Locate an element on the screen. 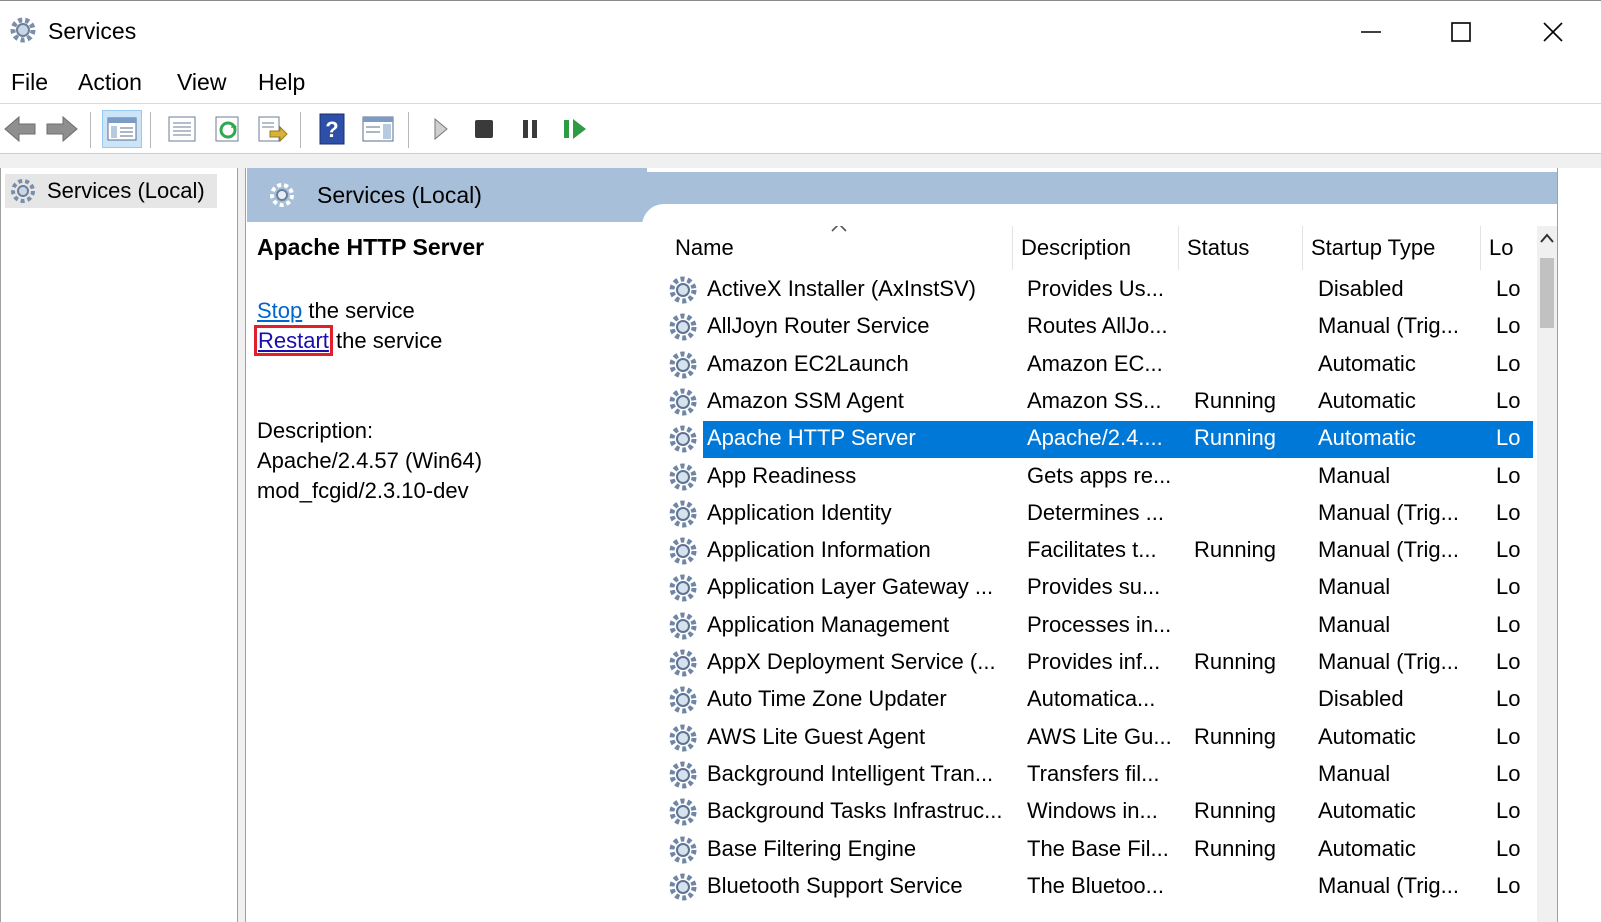  stop-service-button is located at coordinates (484, 129).